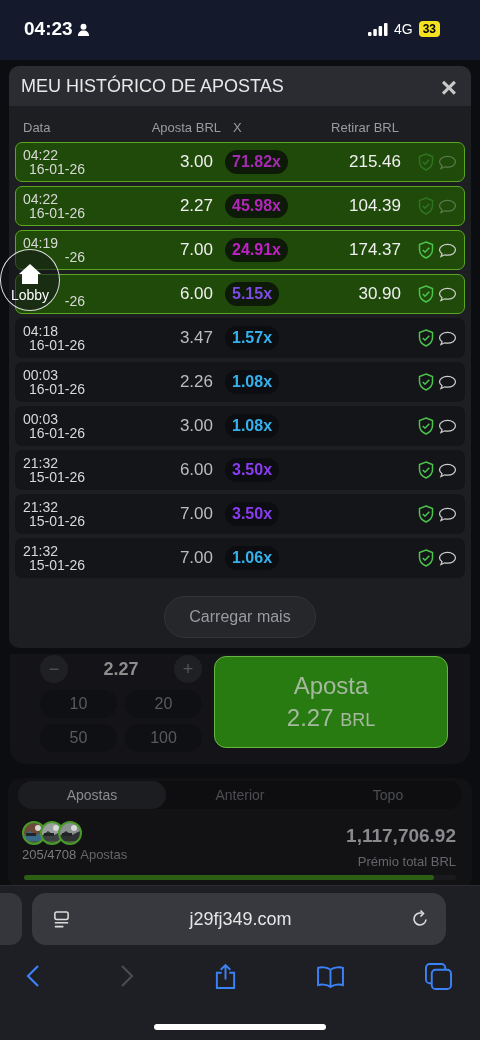 The height and width of the screenshot is (1040, 480). Describe the element at coordinates (256, 162) in the screenshot. I see `multiplier-badge: 71.82x` at that location.